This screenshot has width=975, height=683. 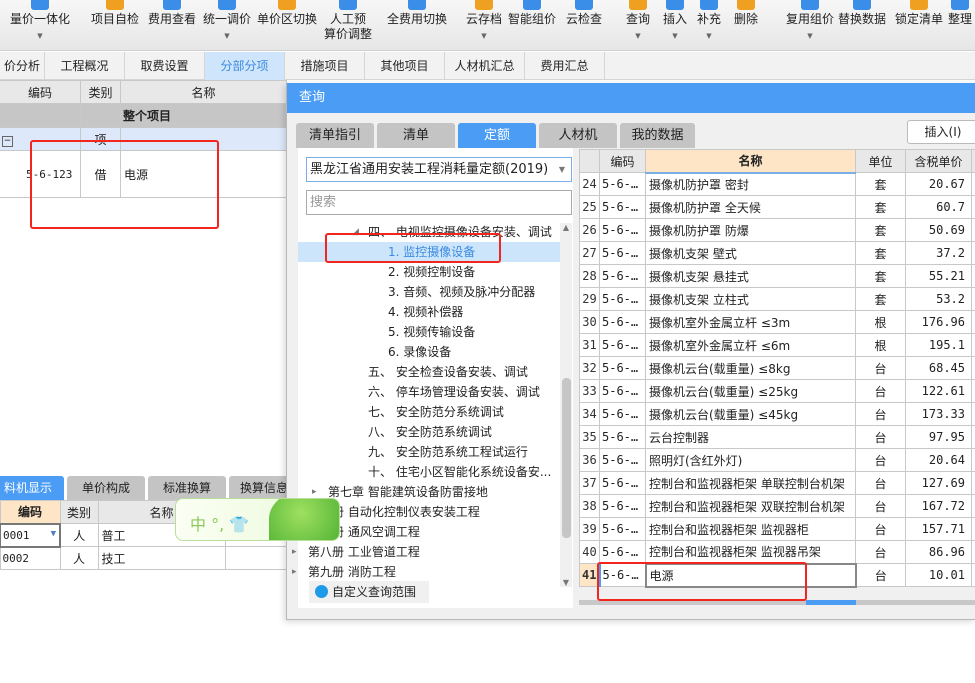 I want to click on tree-item: 3. 音频、视频及脉冲分配器, so click(x=429, y=292).